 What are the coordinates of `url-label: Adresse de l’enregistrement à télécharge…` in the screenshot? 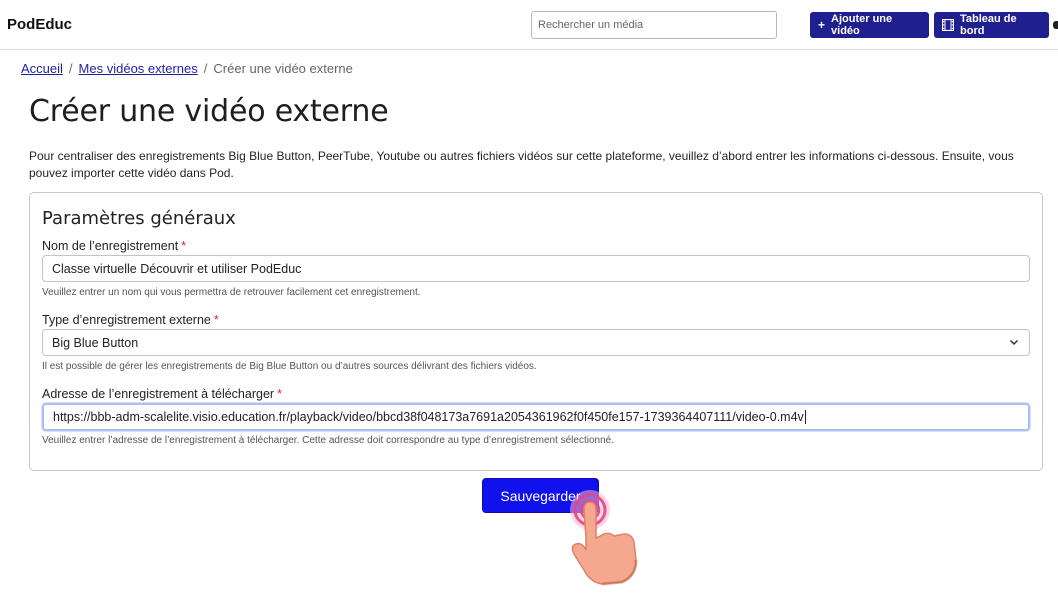 It's located at (162, 394).